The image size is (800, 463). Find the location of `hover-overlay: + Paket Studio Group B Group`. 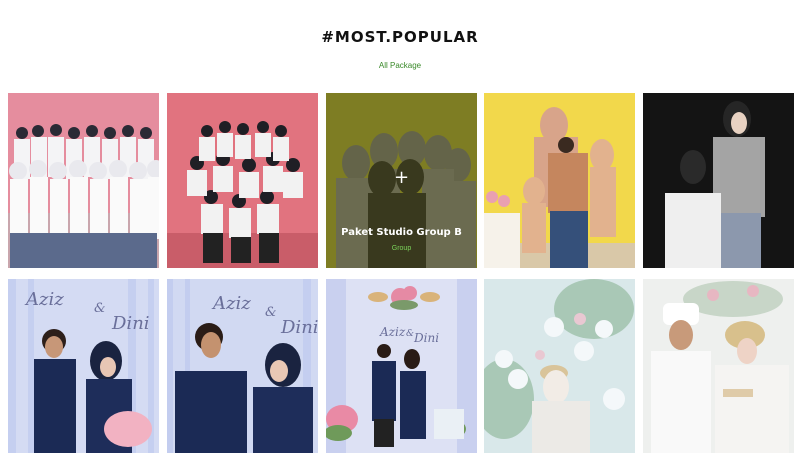

hover-overlay: + Paket Studio Group B Group is located at coordinates (401, 180).